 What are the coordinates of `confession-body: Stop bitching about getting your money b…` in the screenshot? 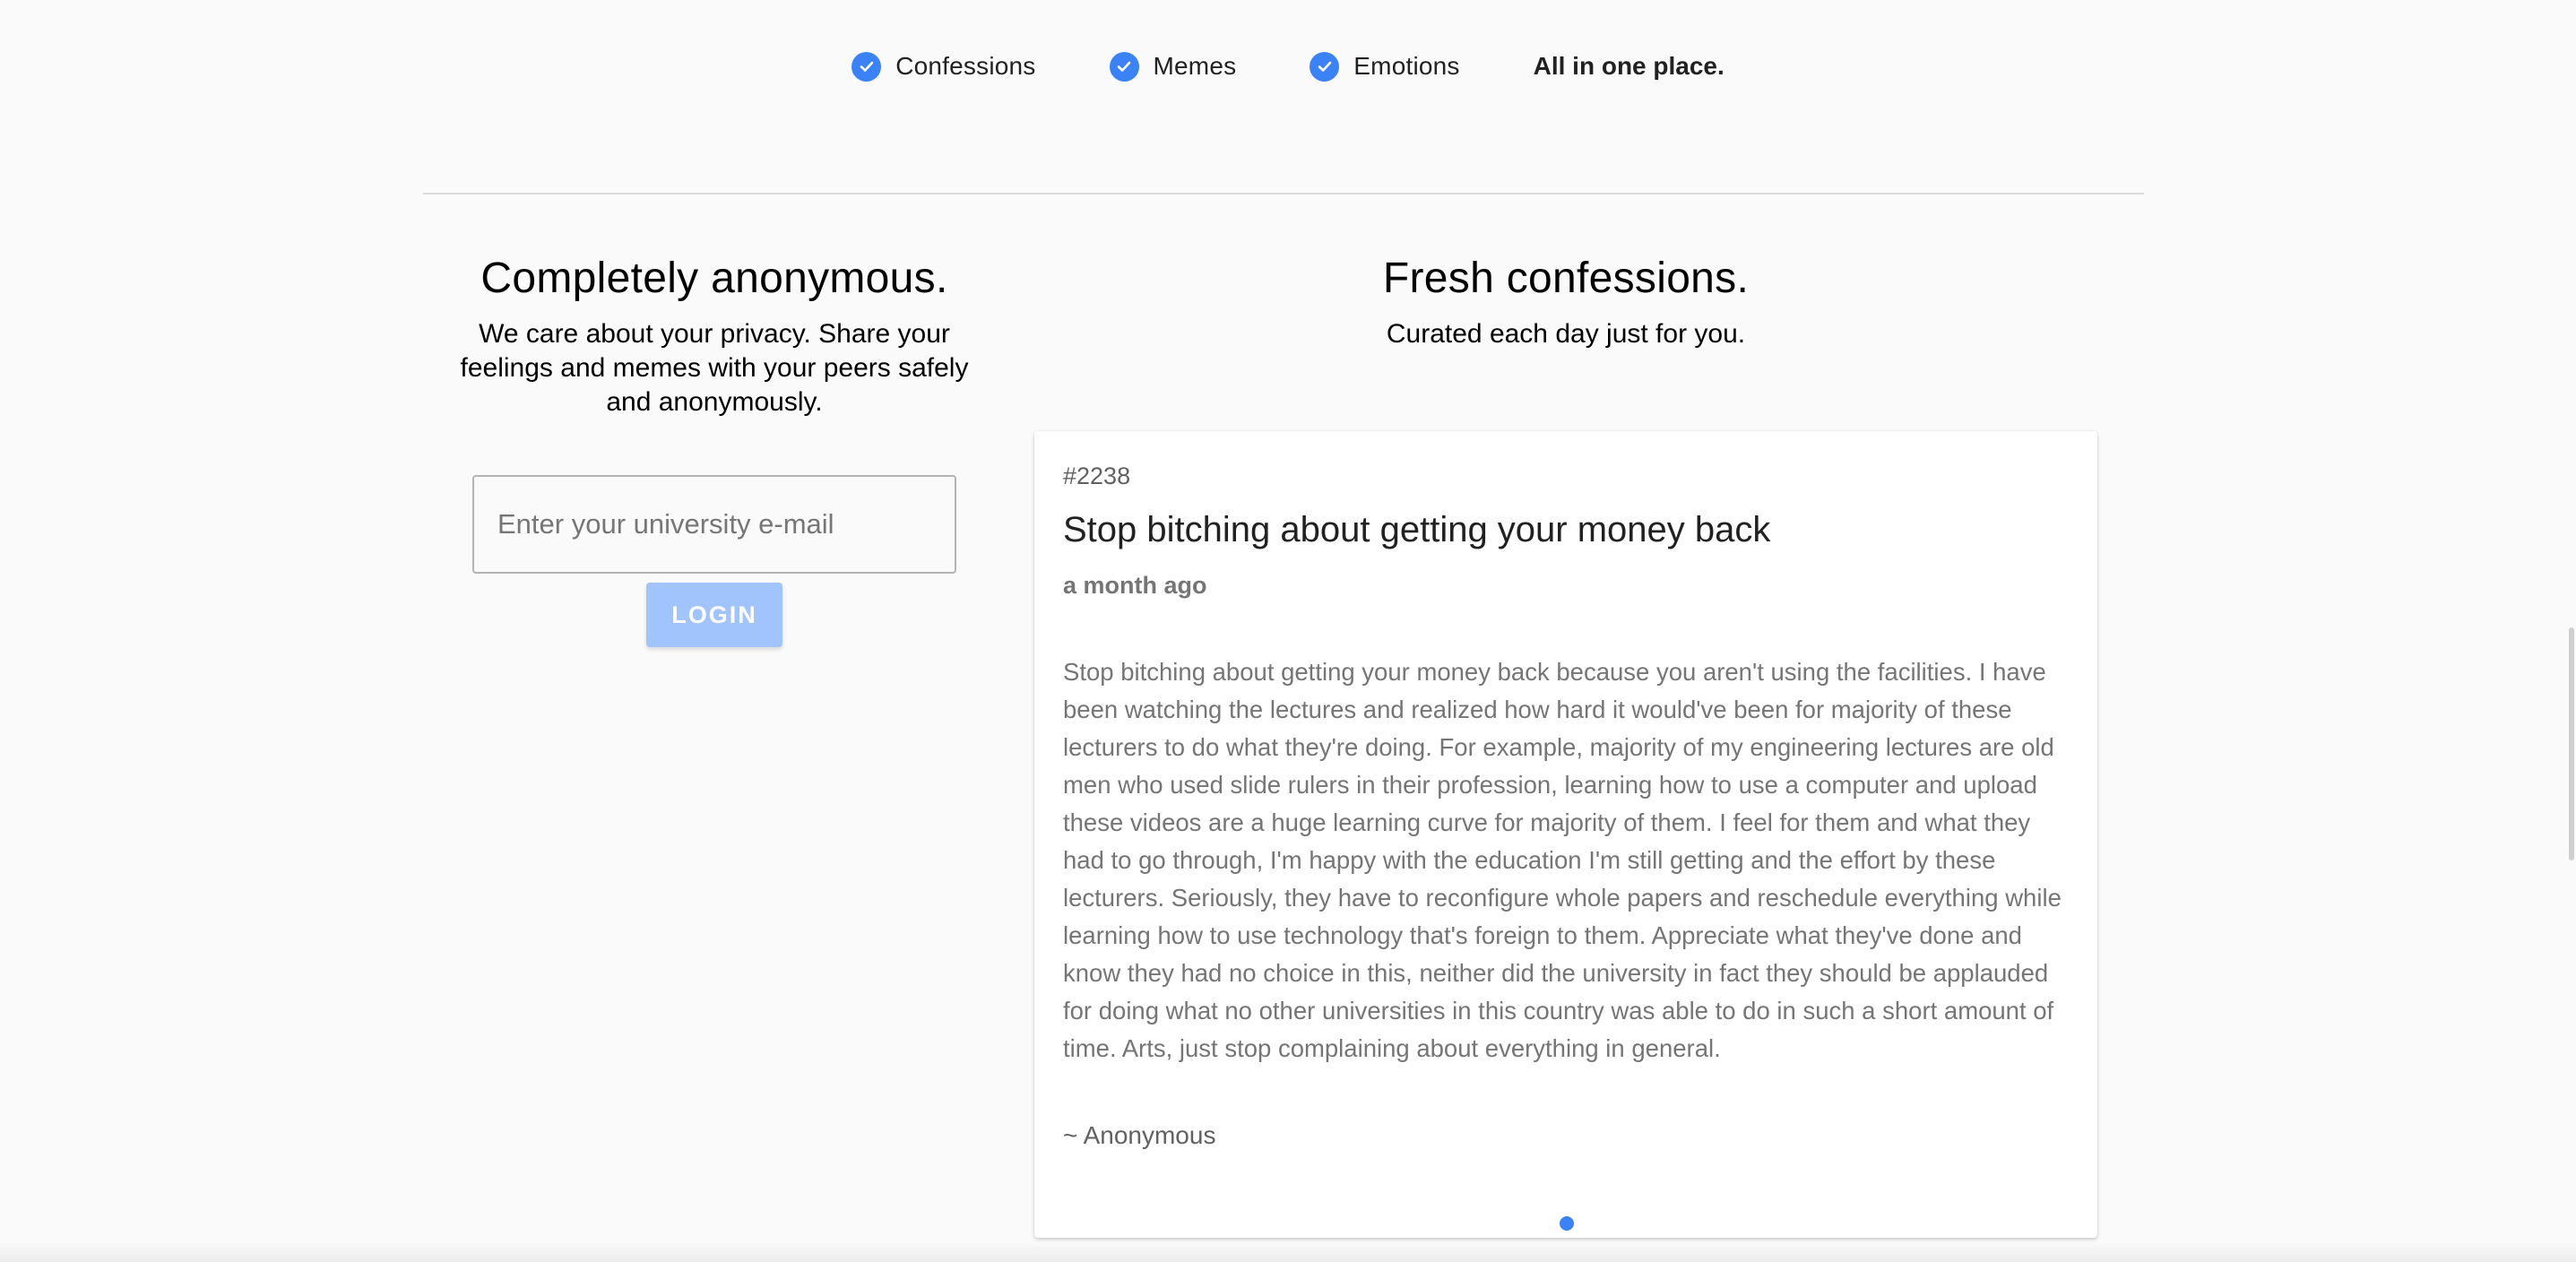 It's located at (1562, 860).